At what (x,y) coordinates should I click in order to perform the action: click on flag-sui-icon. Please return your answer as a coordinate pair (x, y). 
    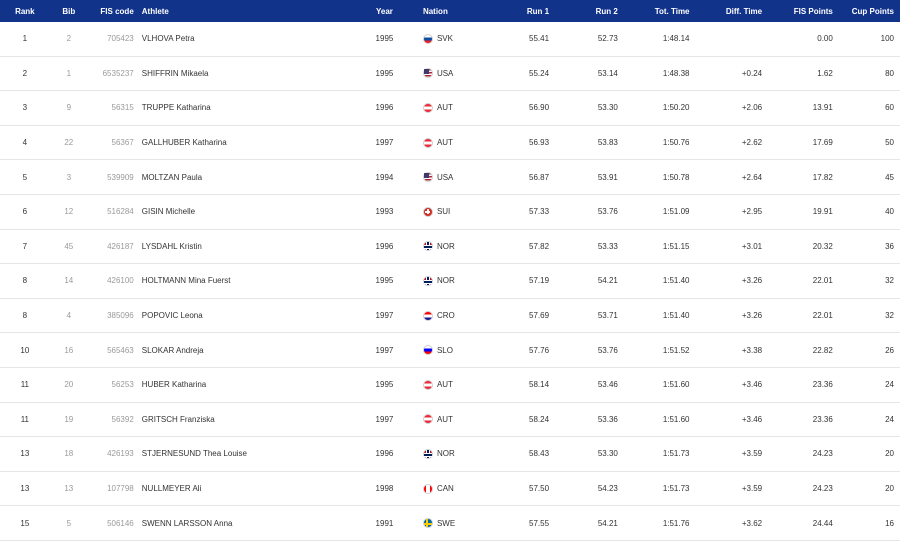
    Looking at the image, I should click on (427, 211).